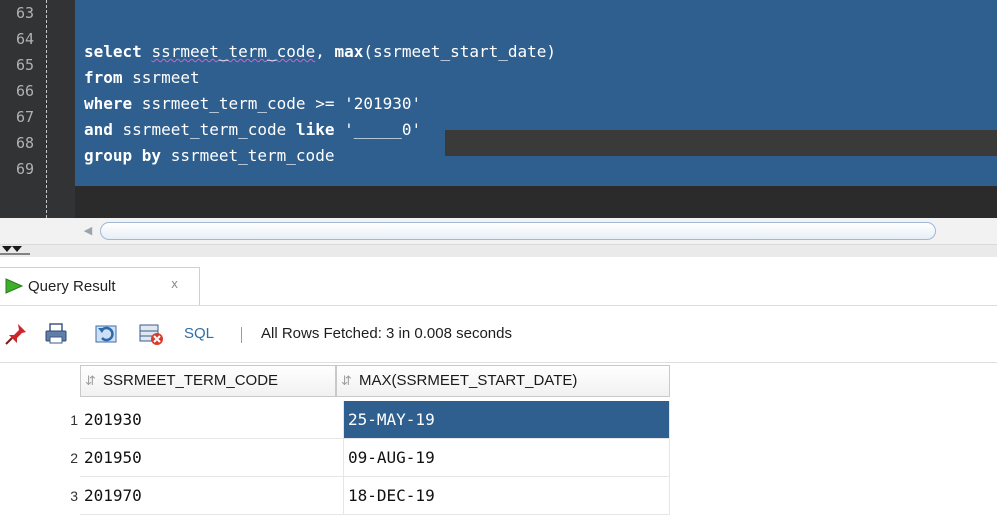 Image resolution: width=997 pixels, height=521 pixels. What do you see at coordinates (212, 420) in the screenshot?
I see `cell-term-code: 201930` at bounding box center [212, 420].